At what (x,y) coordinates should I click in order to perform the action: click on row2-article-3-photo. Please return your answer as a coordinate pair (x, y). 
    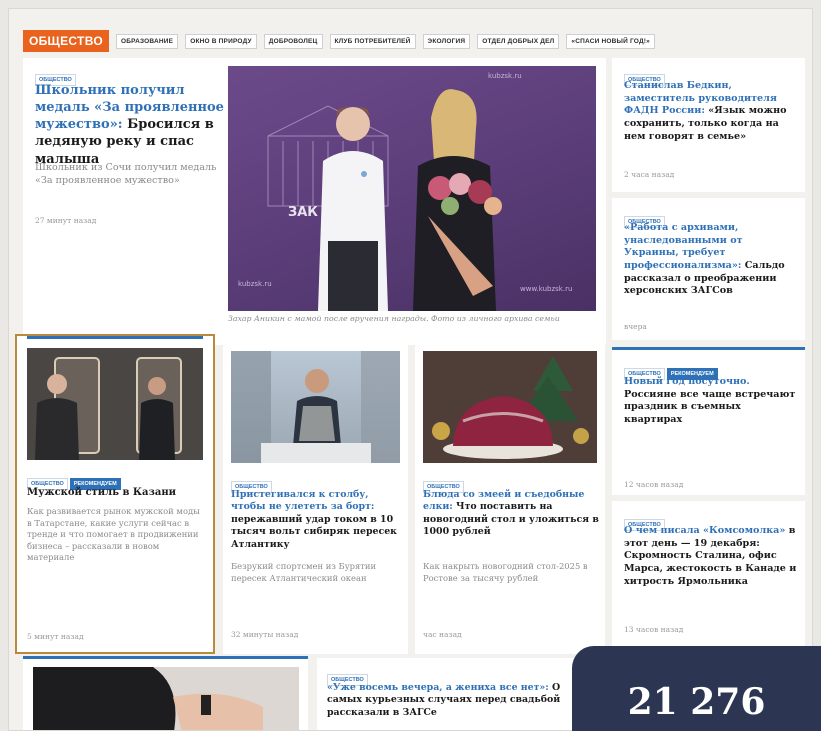
    Looking at the image, I should click on (510, 407).